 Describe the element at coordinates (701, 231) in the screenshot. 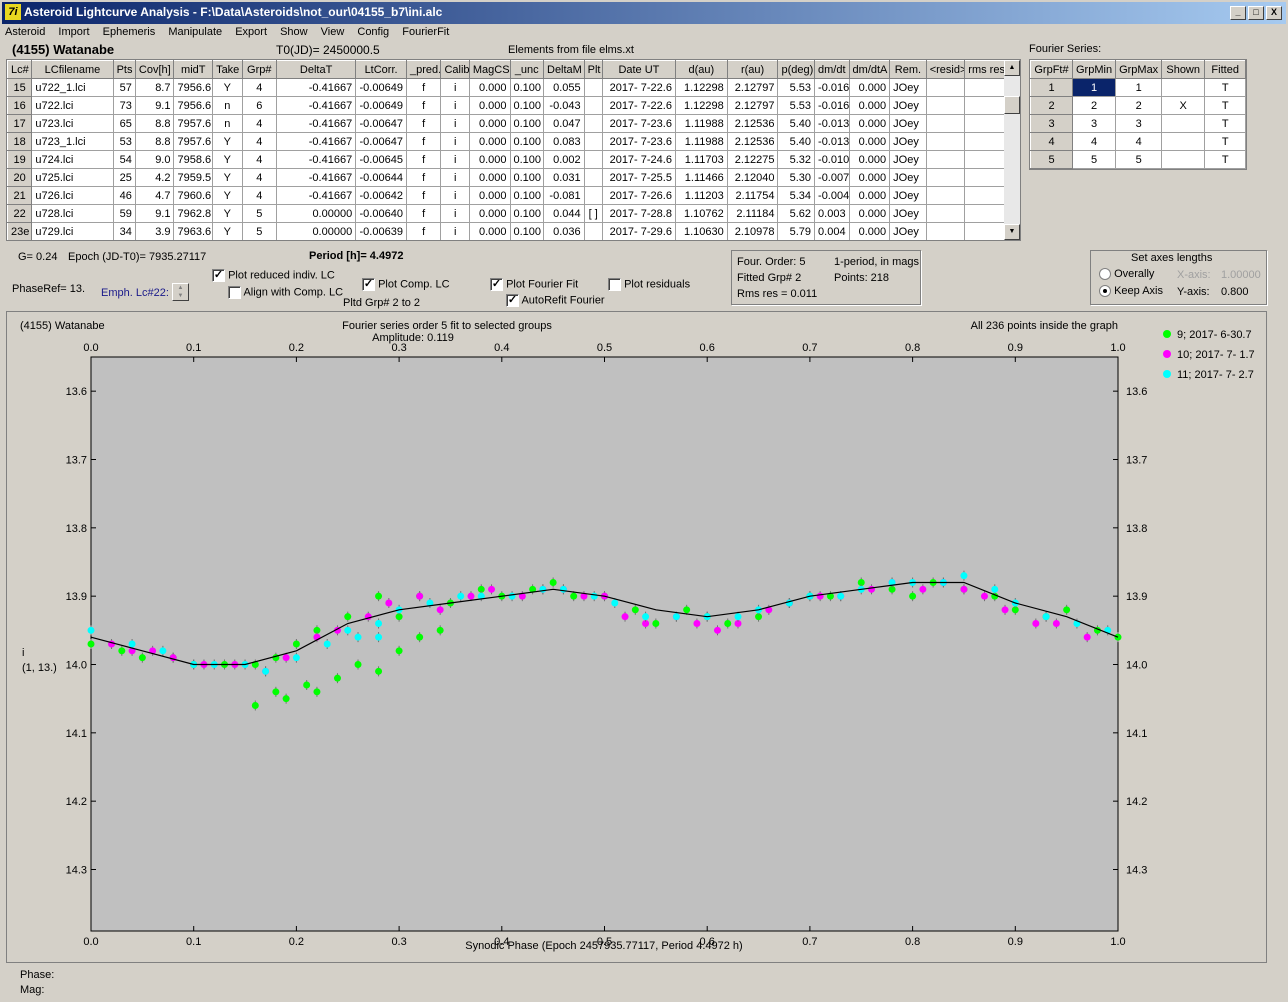

I see `table-cell: 1.10630` at that location.